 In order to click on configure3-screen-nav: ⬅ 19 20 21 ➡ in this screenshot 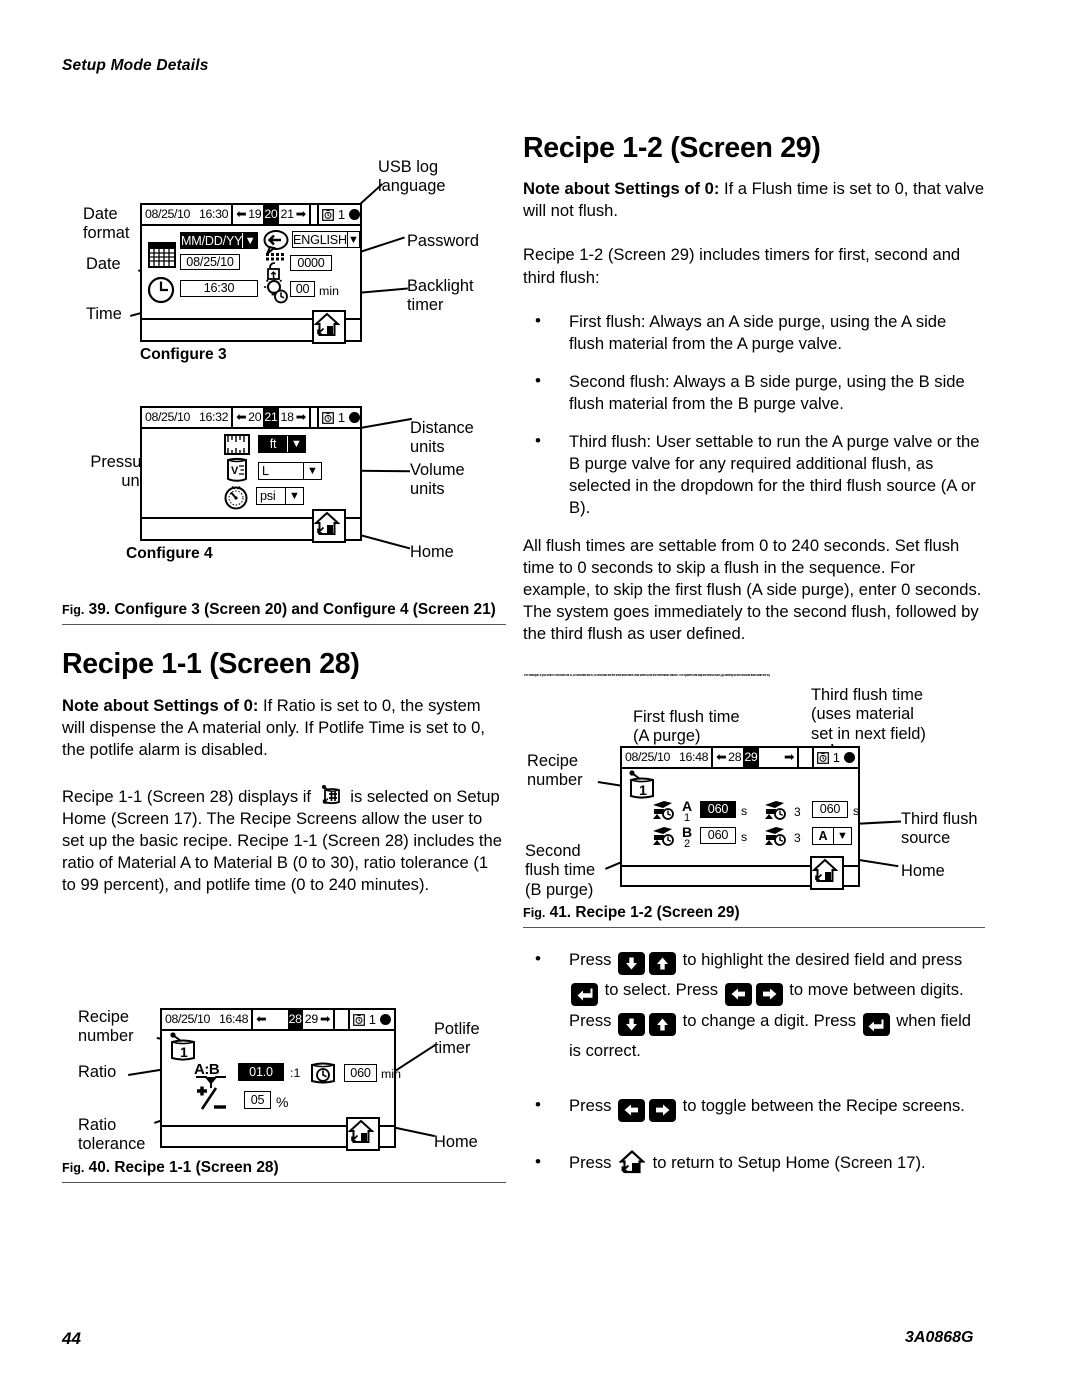, I will do `click(272, 214)`.